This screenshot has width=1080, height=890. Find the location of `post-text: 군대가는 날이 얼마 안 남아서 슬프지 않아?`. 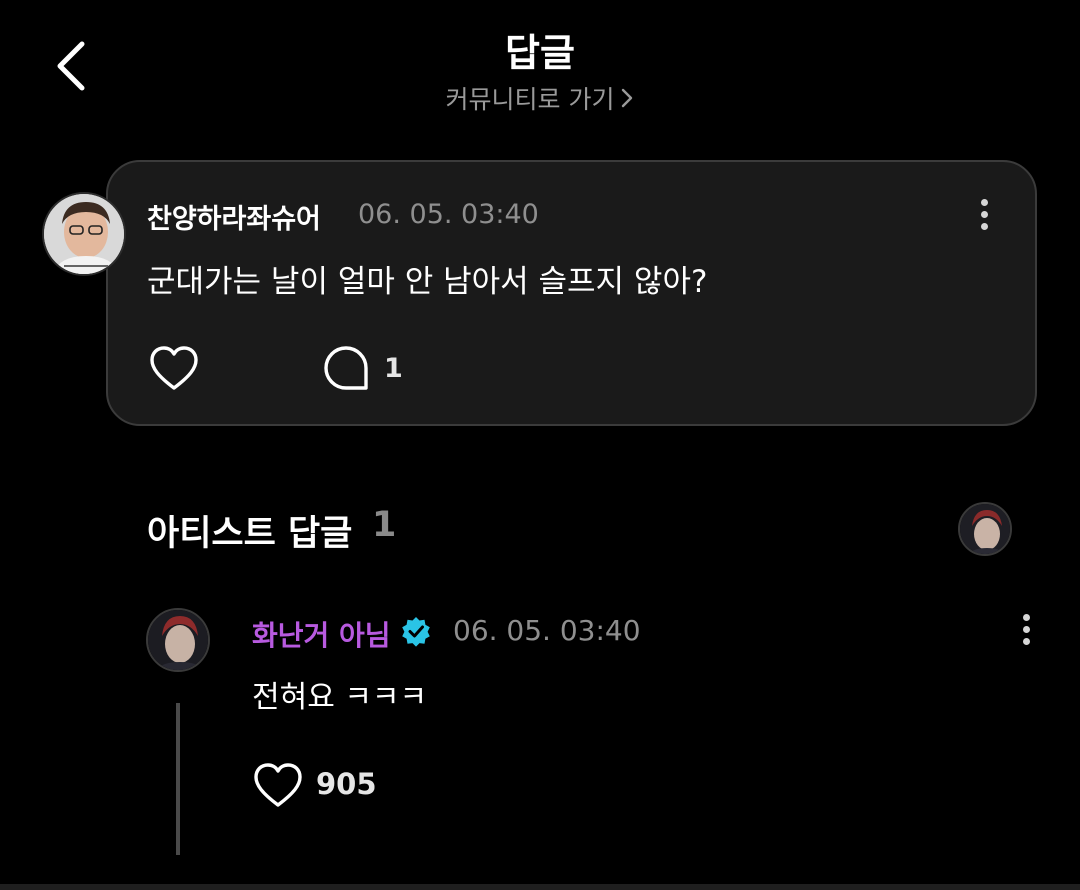

post-text: 군대가는 날이 얼마 안 남아서 슬프지 않아? is located at coordinates (427, 282).